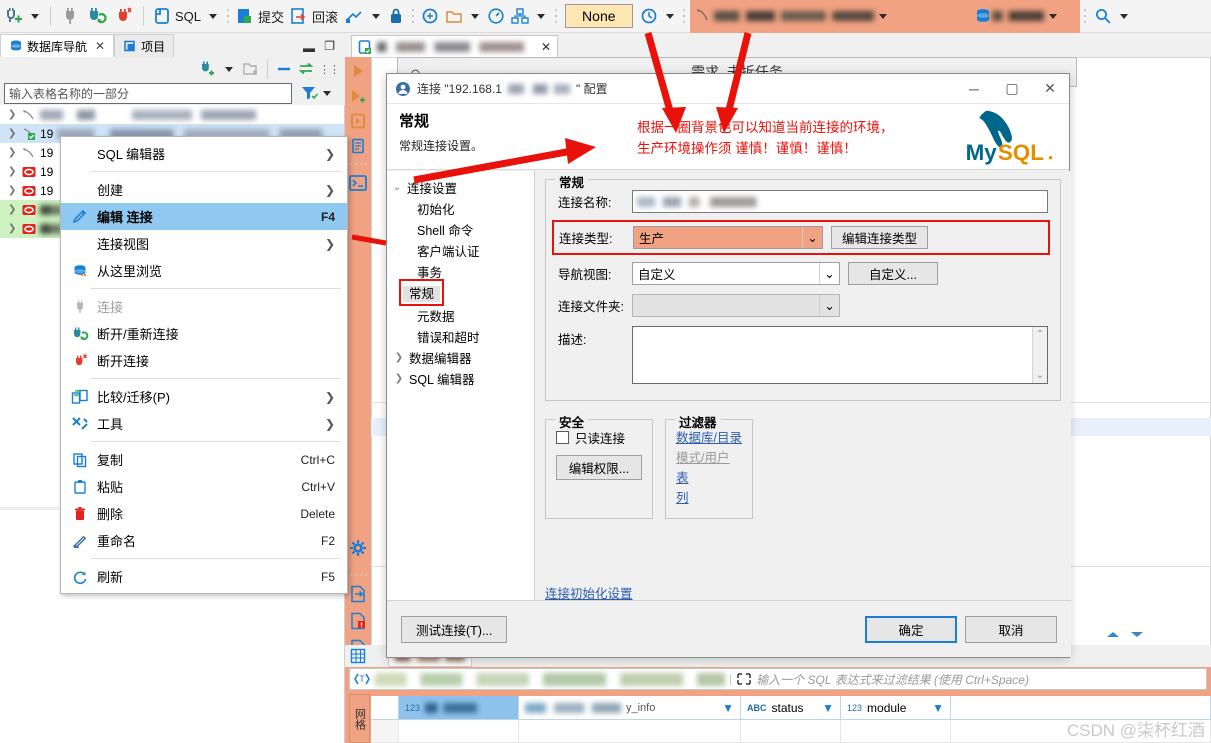  What do you see at coordinates (13, 16) in the screenshot?
I see `new-connection-button` at bounding box center [13, 16].